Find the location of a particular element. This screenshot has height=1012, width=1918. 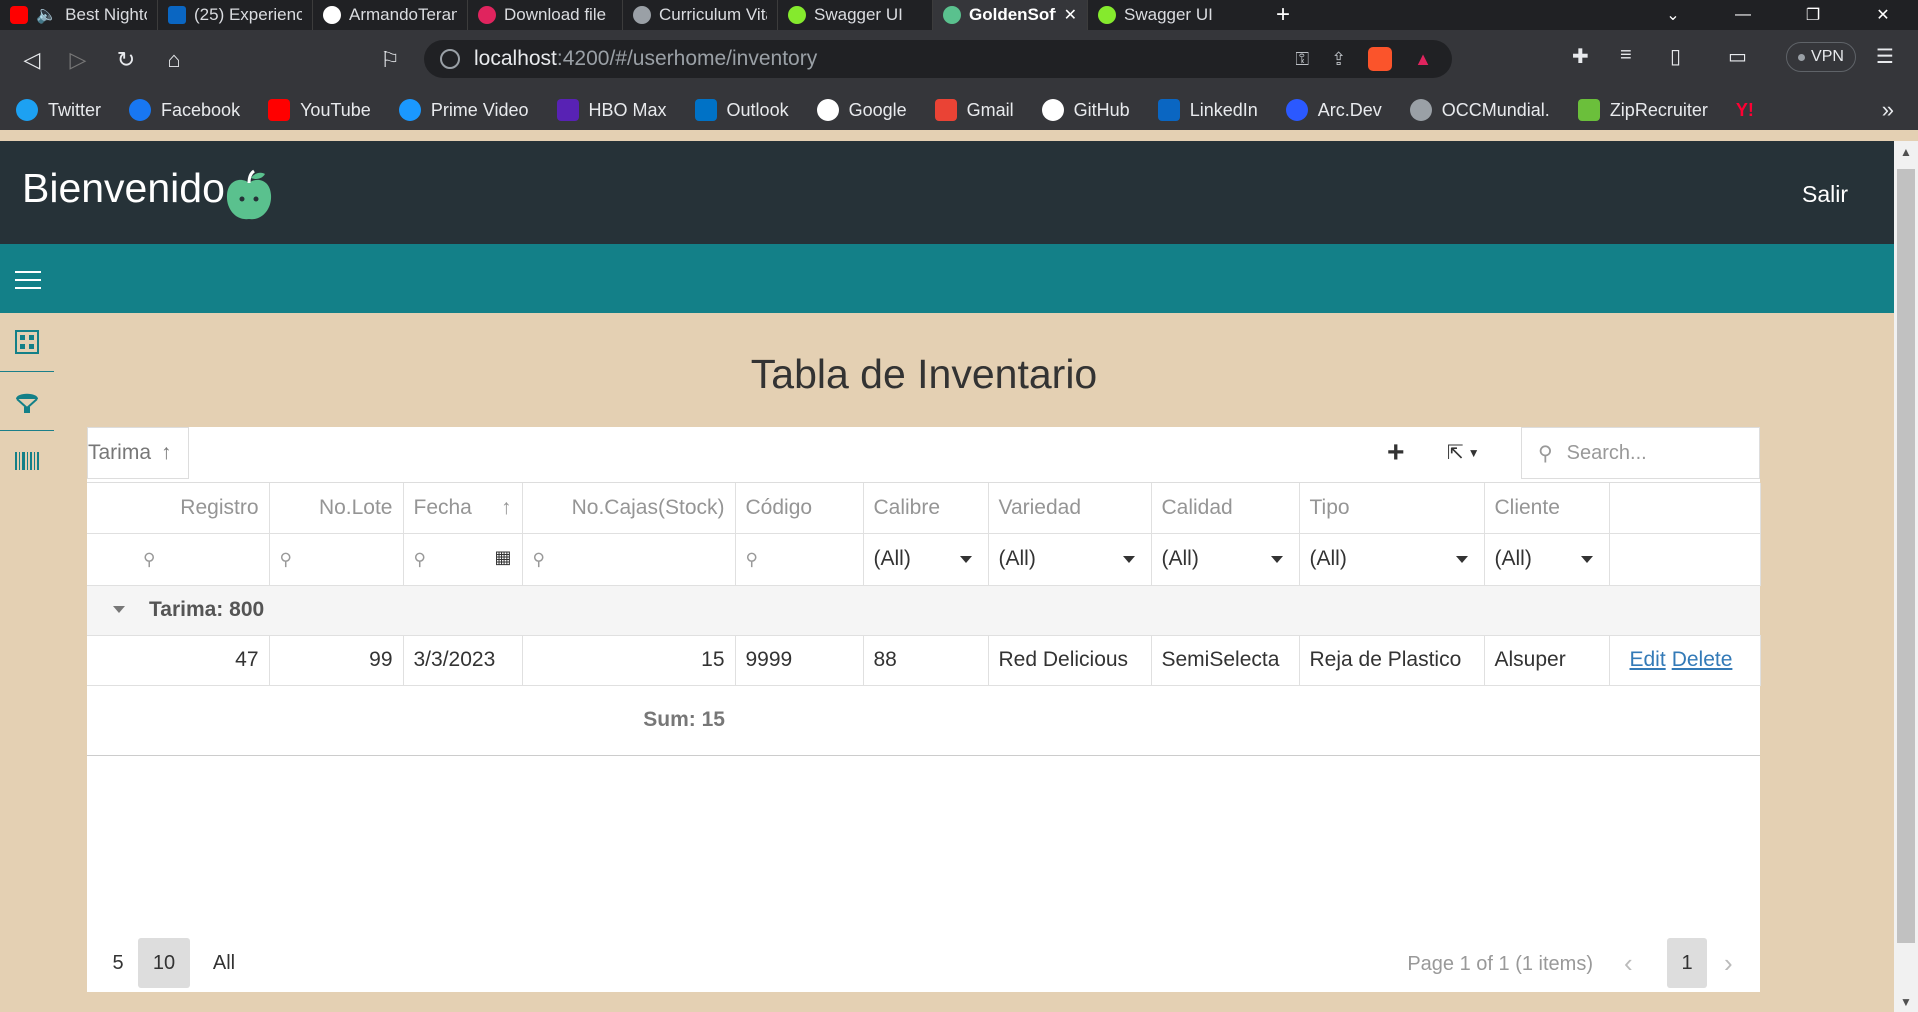

bookmark-icon: ⚐ is located at coordinates (390, 60).